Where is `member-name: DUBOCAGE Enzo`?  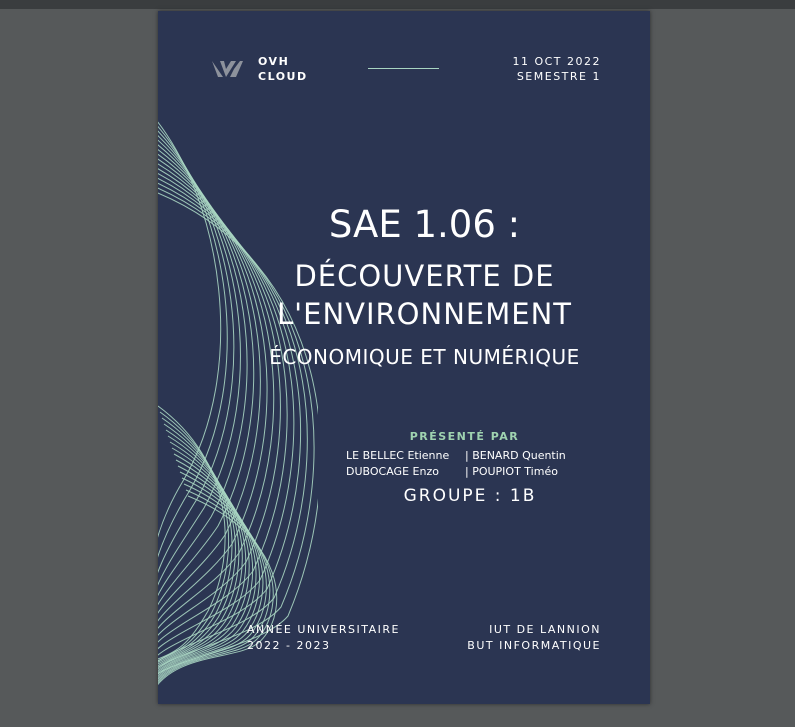 member-name: DUBOCAGE Enzo is located at coordinates (392, 471).